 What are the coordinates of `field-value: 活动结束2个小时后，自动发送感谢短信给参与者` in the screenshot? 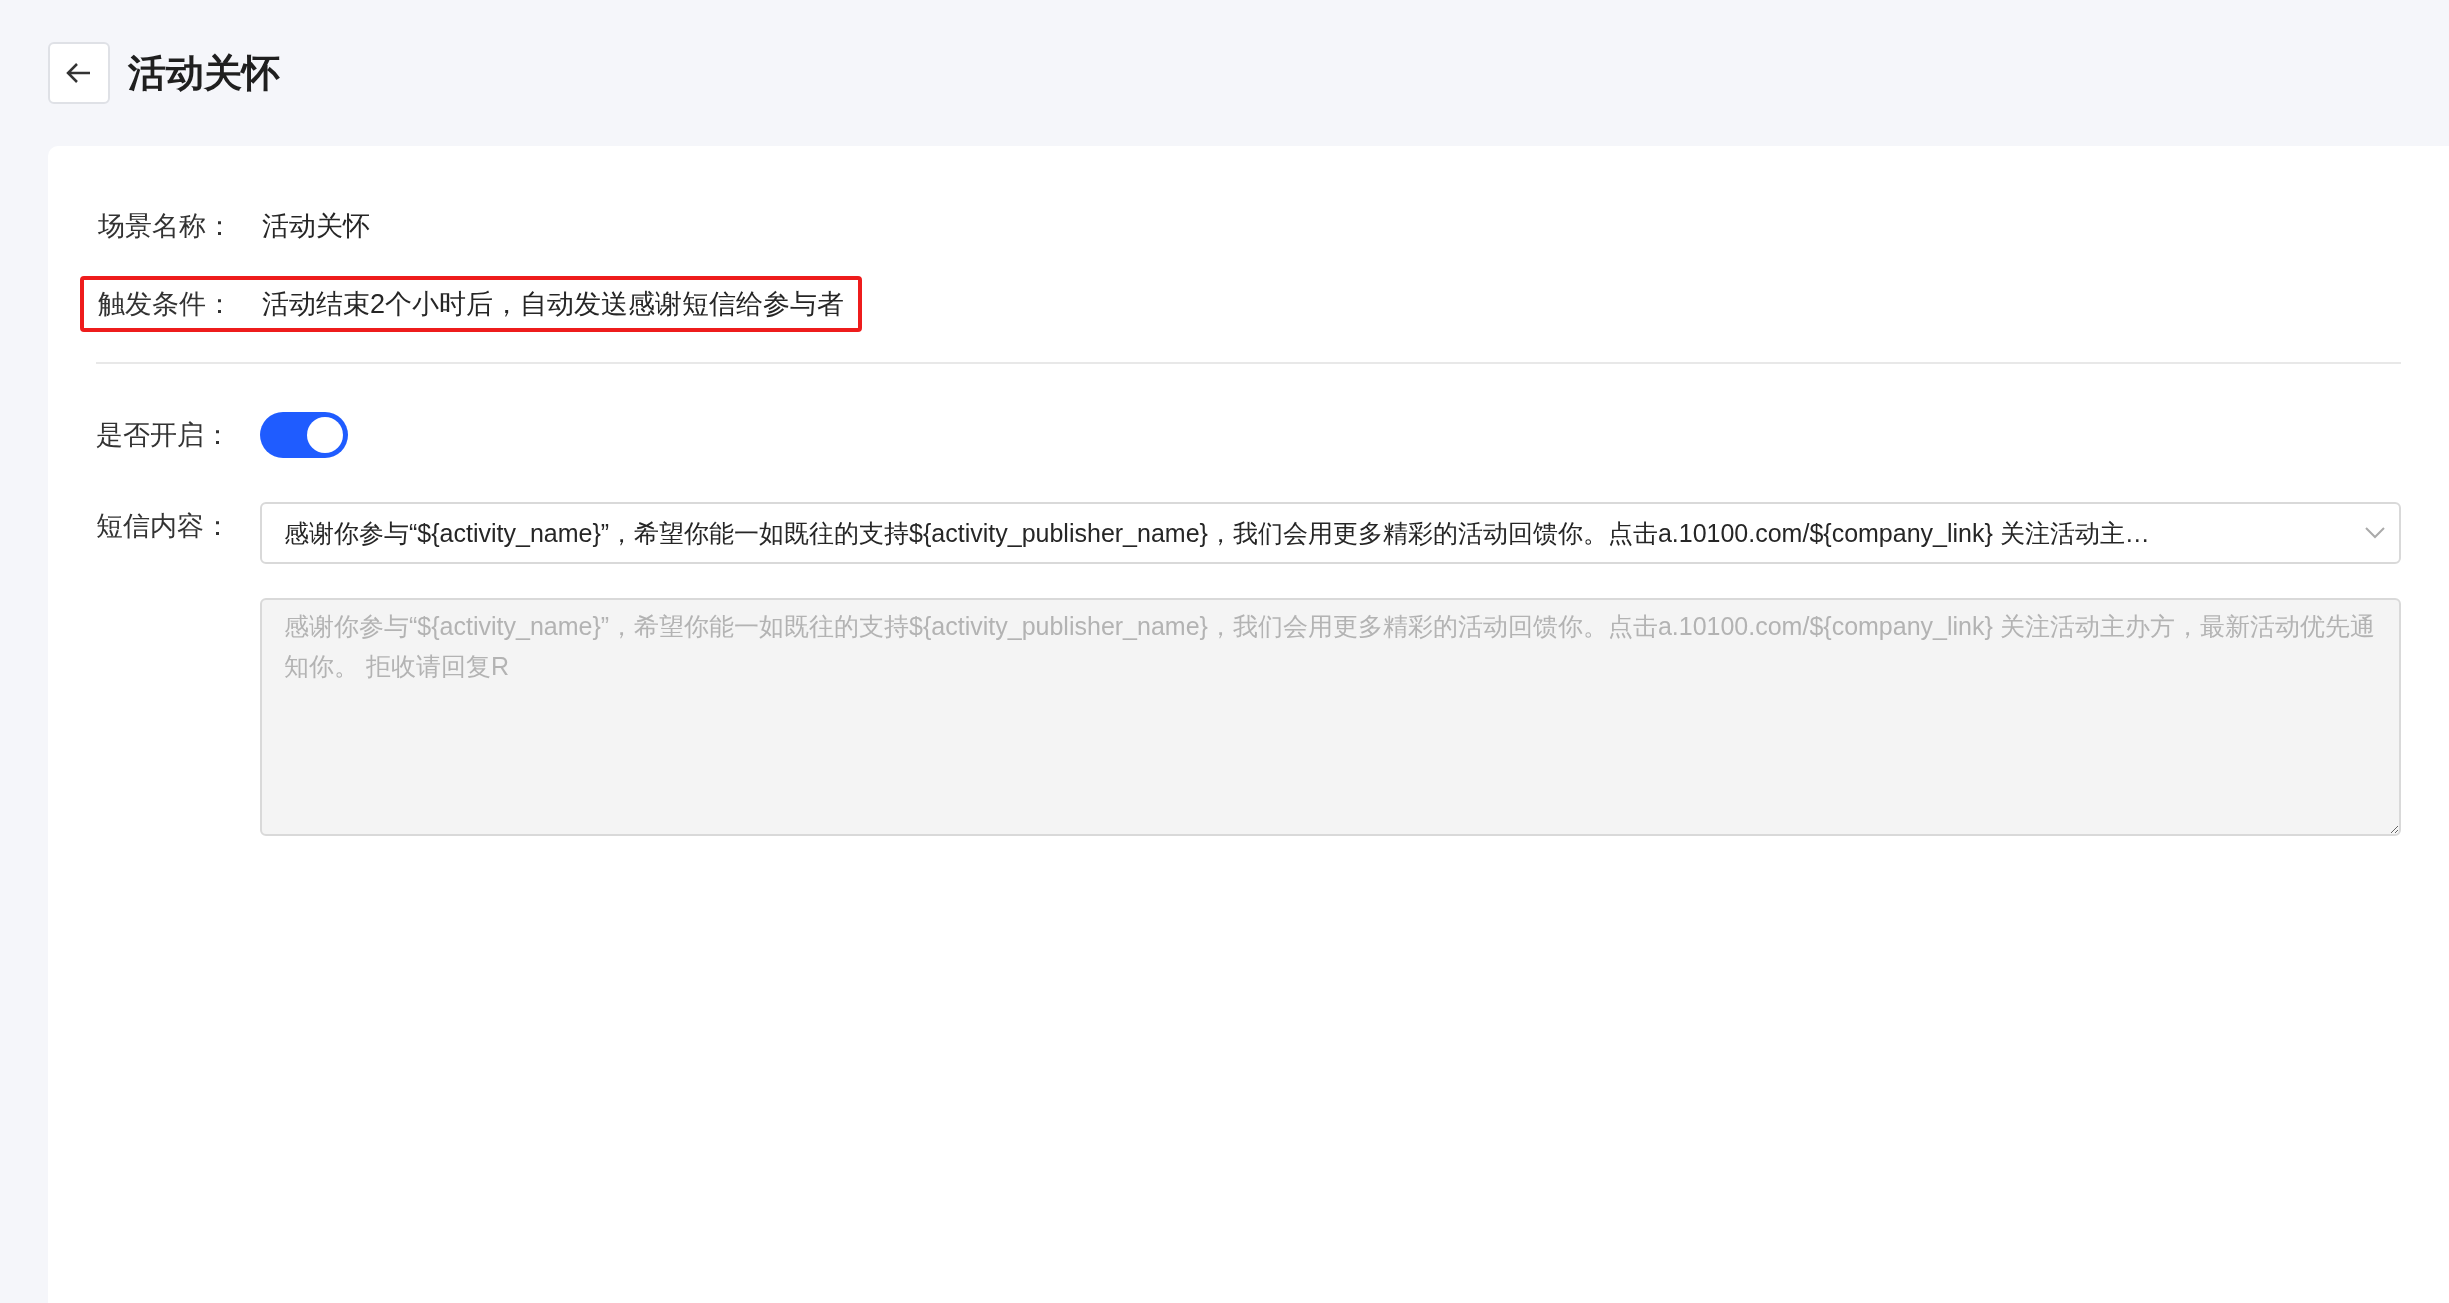 It's located at (553, 304).